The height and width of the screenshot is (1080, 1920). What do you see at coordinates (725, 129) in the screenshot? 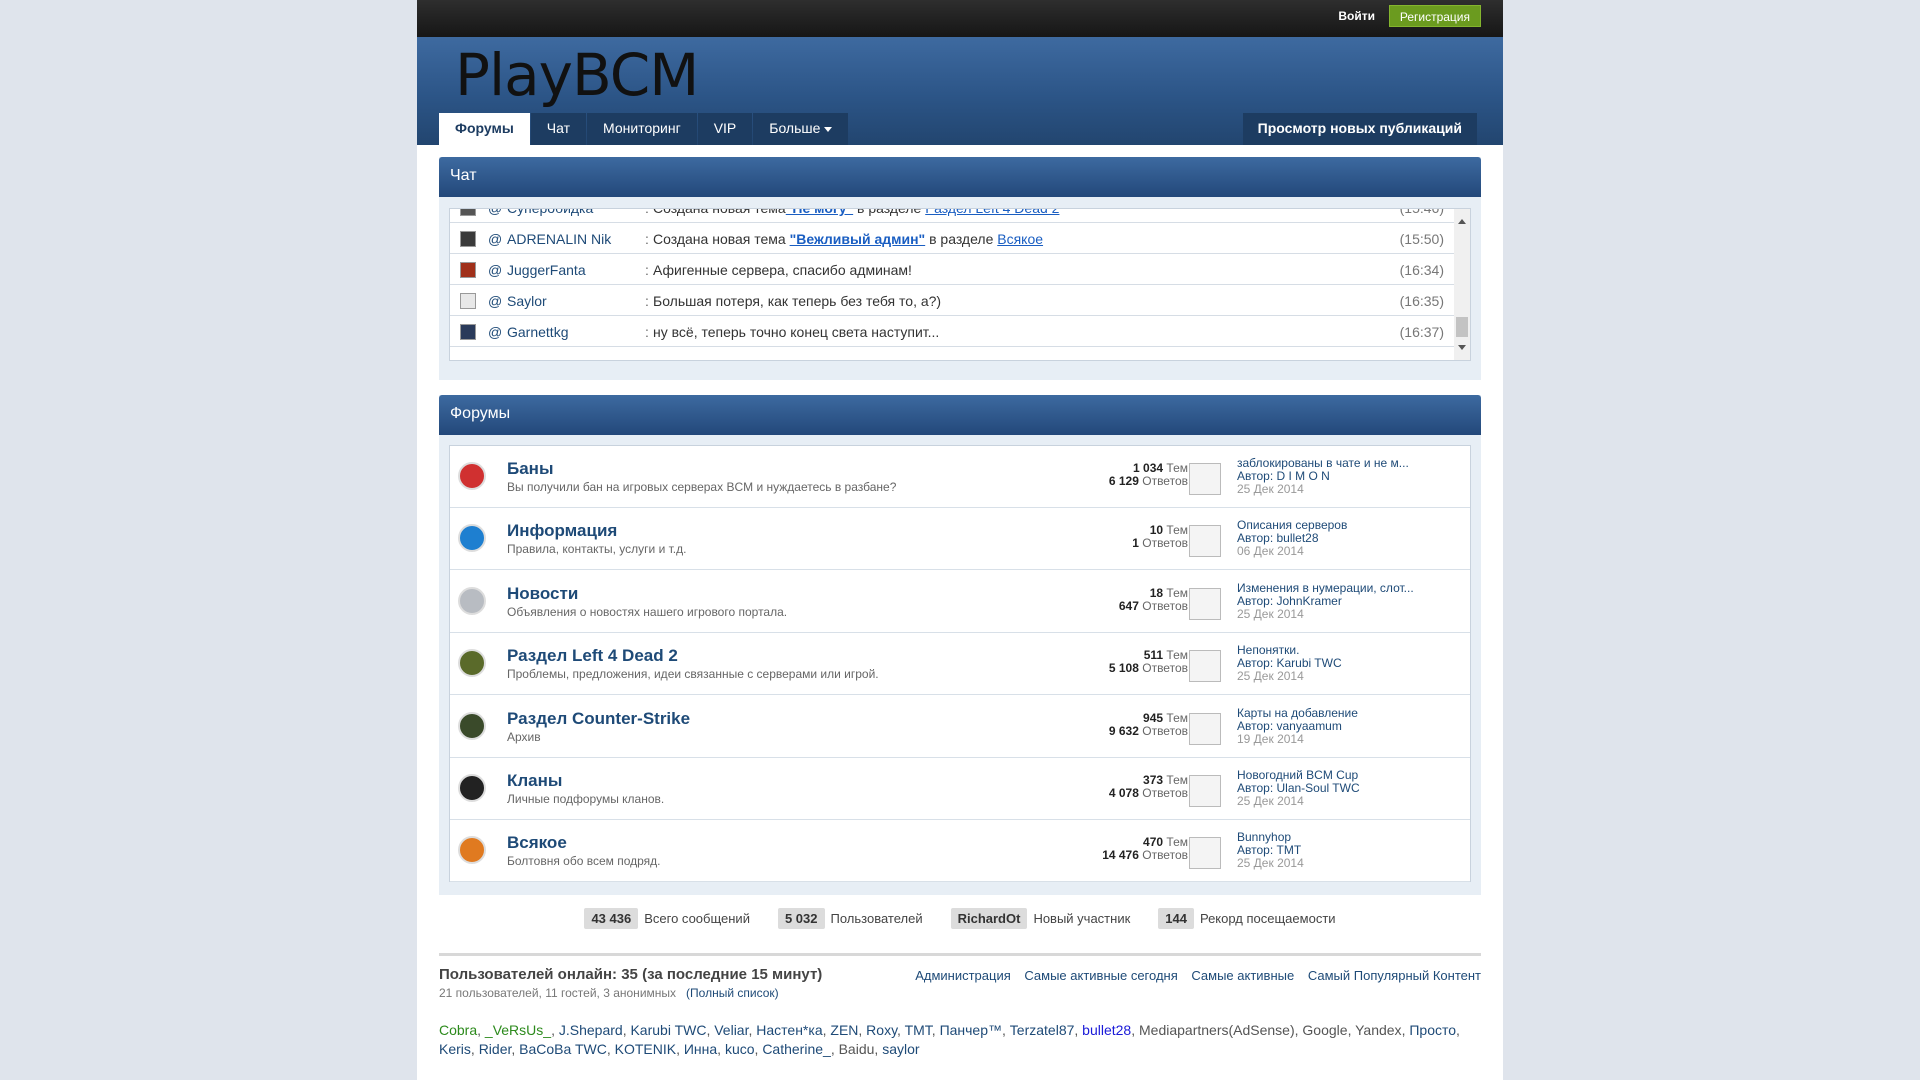
I see `tab-vip: VIP` at bounding box center [725, 129].